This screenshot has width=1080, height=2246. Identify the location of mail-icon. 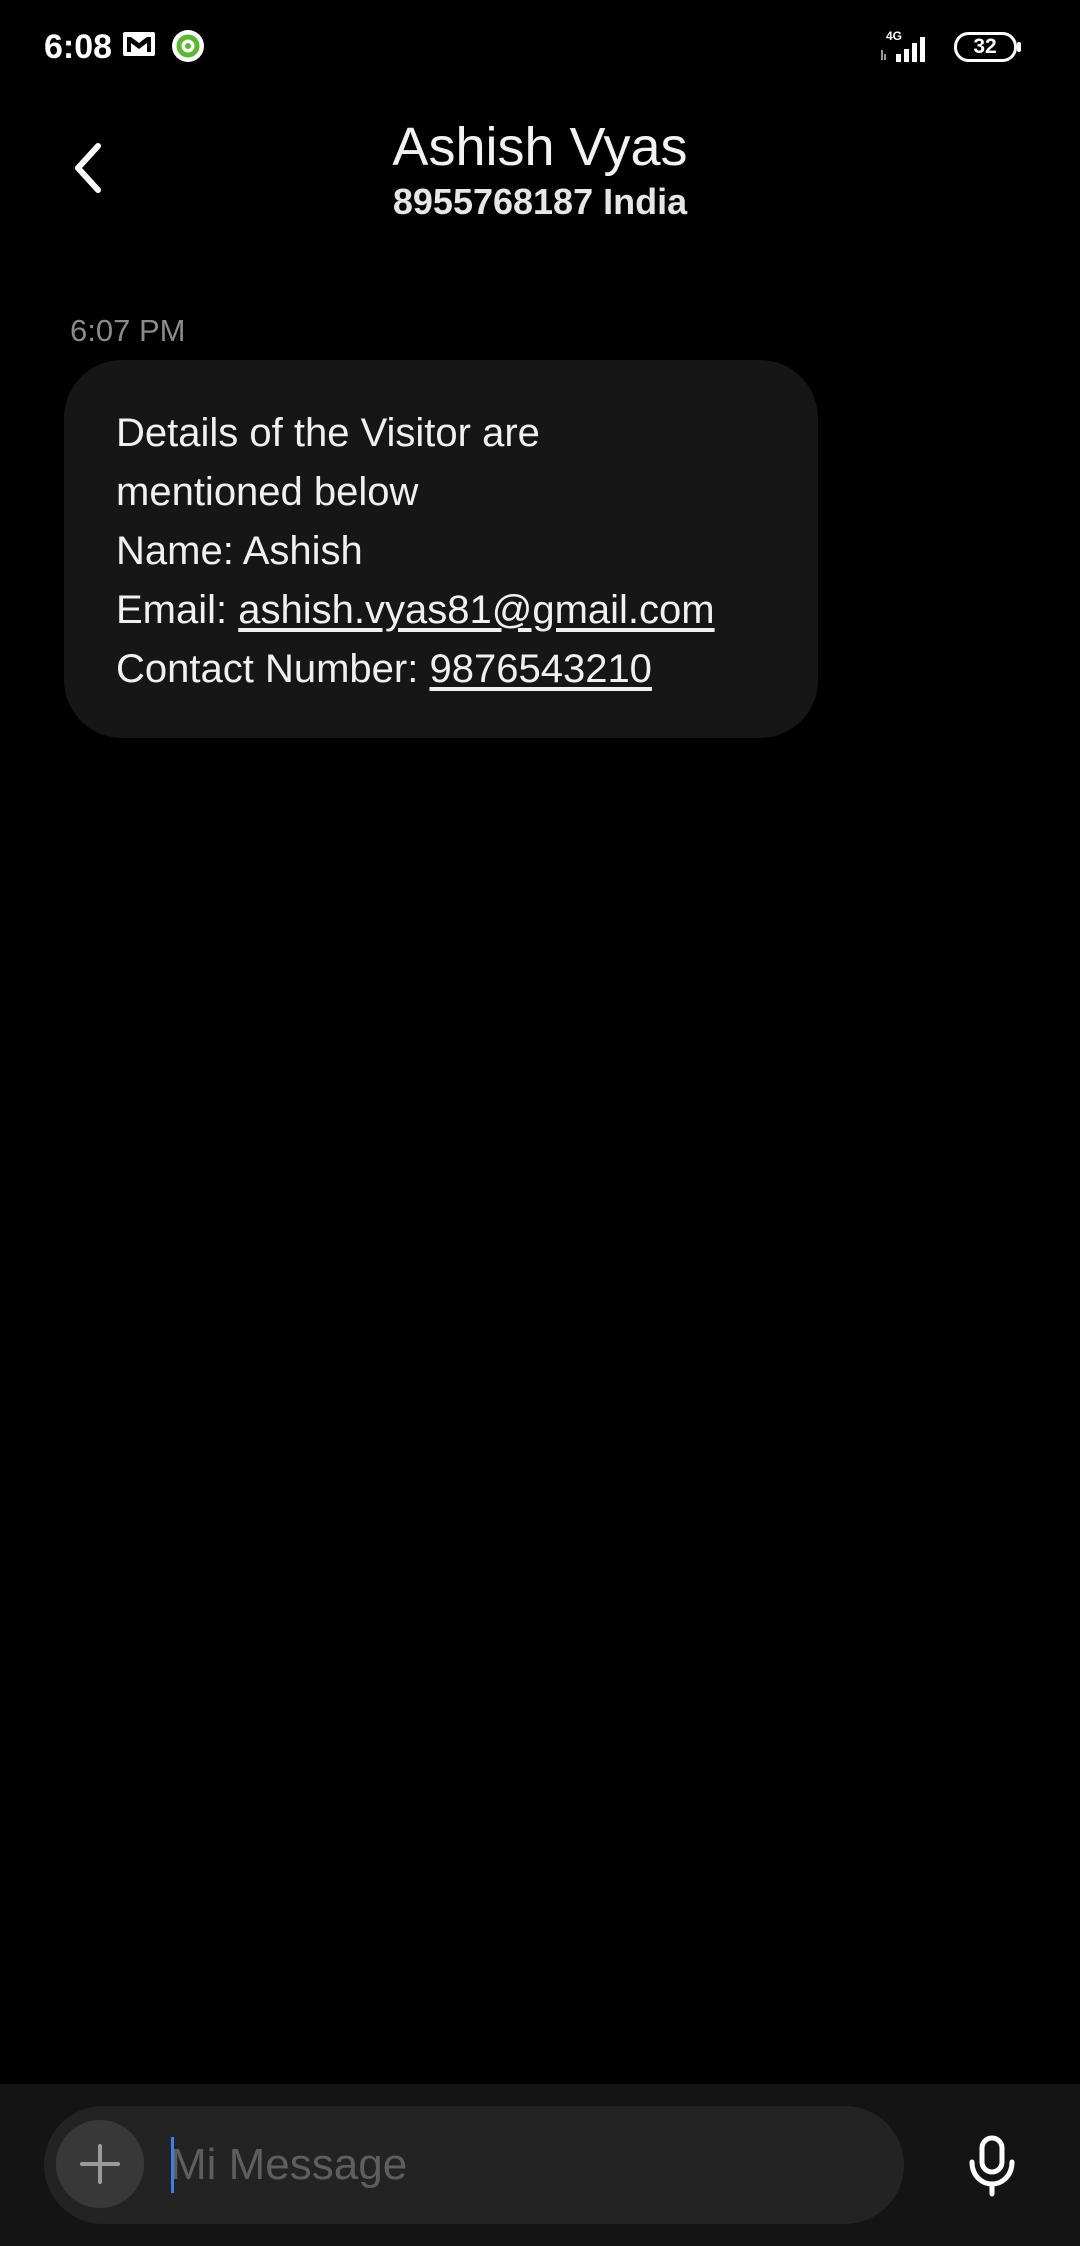
(139, 44).